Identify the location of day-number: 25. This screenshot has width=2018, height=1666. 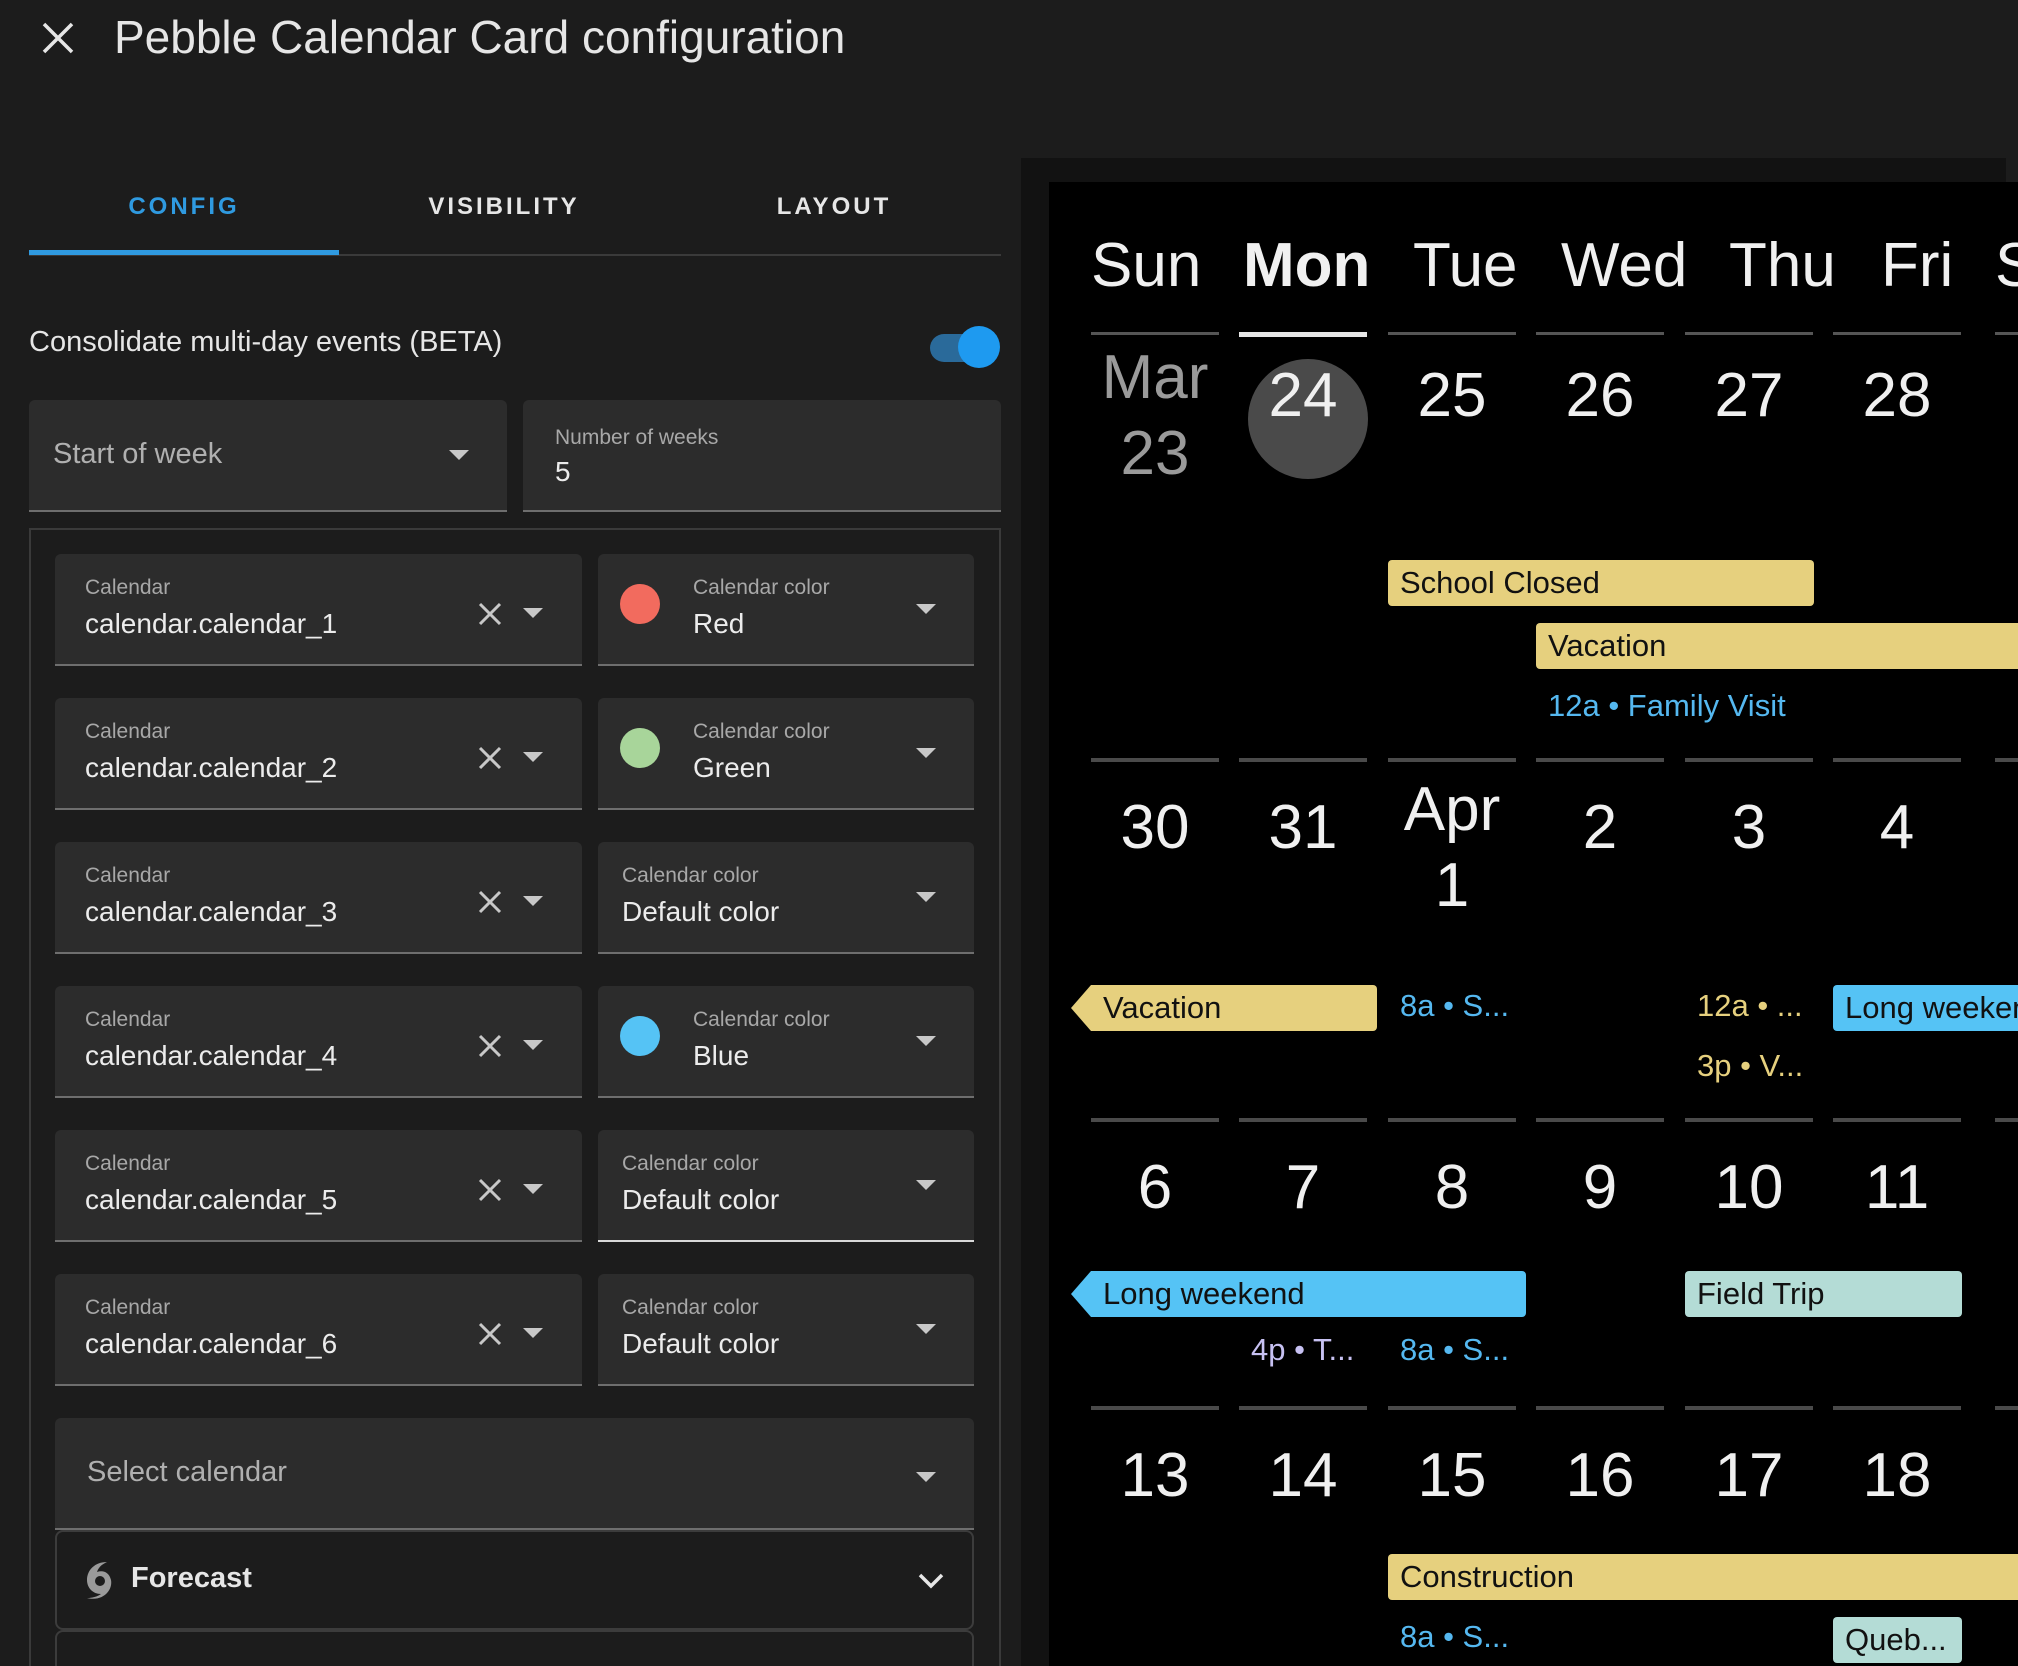
(1452, 395).